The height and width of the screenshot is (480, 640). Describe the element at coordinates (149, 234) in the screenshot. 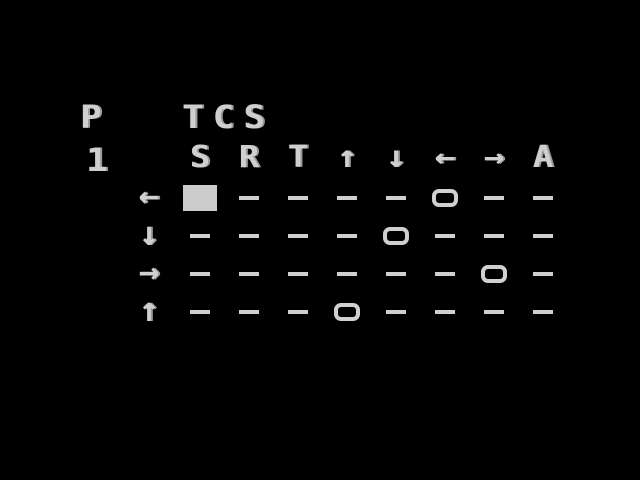

I see `row-label-down: ↓` at that location.